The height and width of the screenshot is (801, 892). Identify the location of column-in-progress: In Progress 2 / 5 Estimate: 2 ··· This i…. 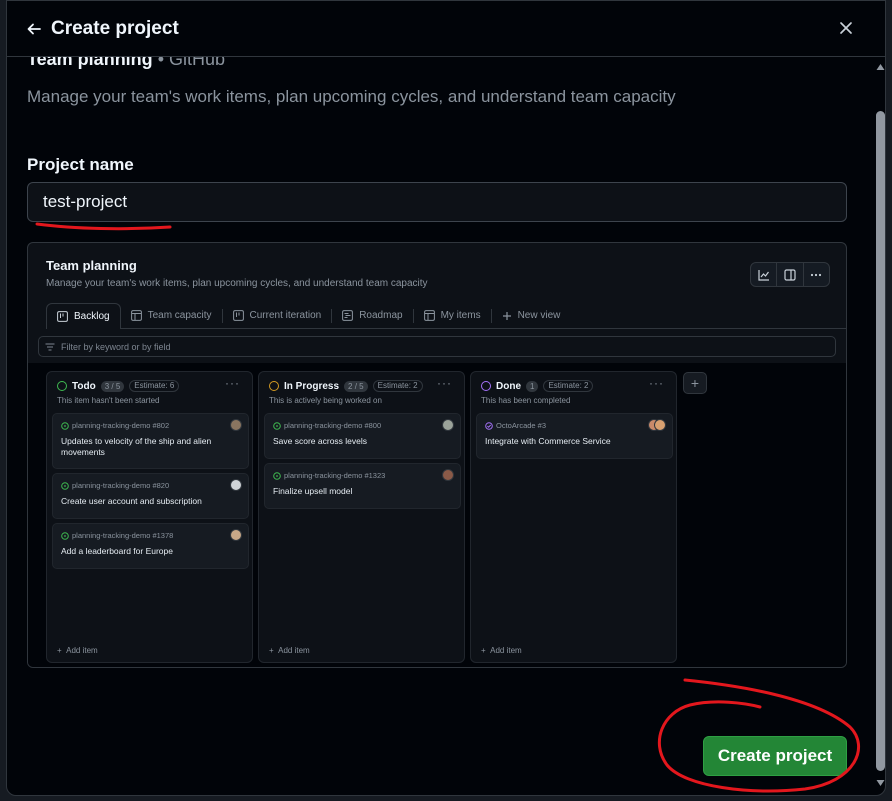
(361, 517).